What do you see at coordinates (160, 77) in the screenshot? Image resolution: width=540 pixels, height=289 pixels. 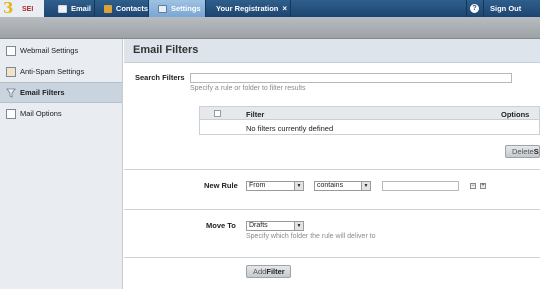 I see `search-filters-label: Search Filters` at bounding box center [160, 77].